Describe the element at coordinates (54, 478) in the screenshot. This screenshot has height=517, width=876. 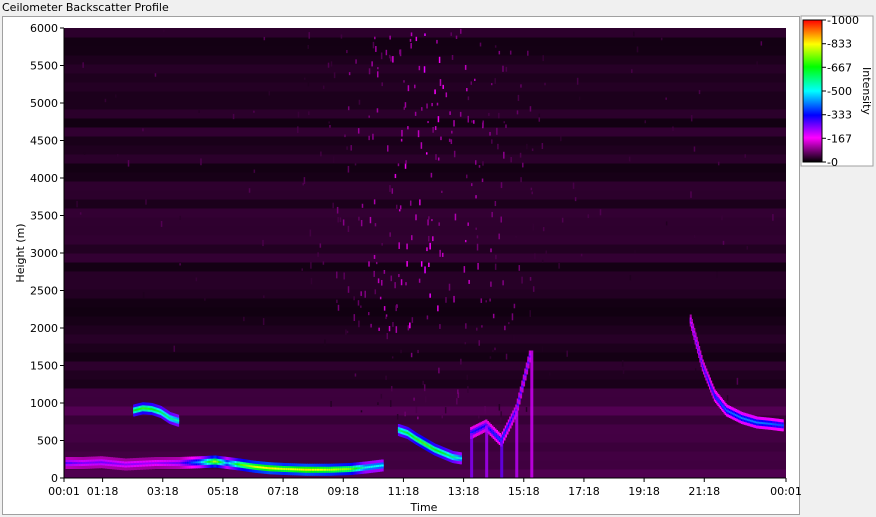
I see `y-tick-label: 0` at that location.